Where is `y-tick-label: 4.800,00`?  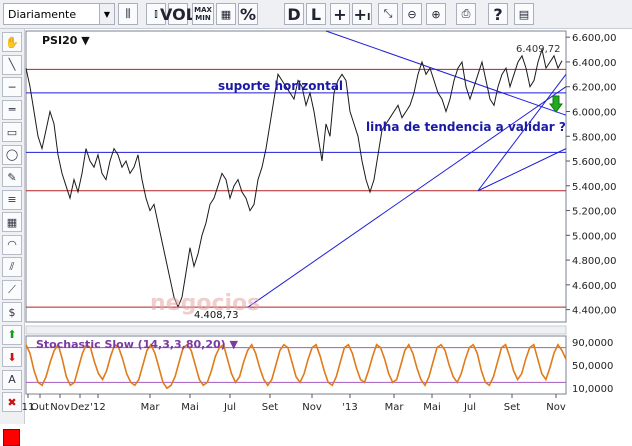 y-tick-label: 4.800,00 is located at coordinates (594, 261).